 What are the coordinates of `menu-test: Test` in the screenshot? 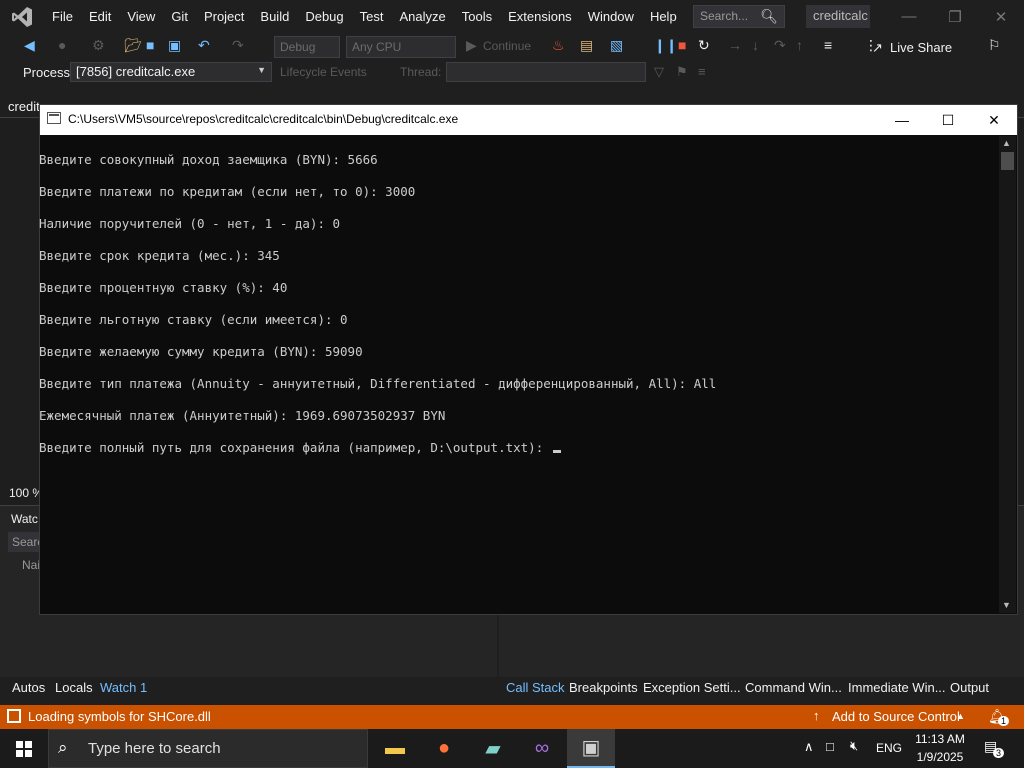 It's located at (372, 16).